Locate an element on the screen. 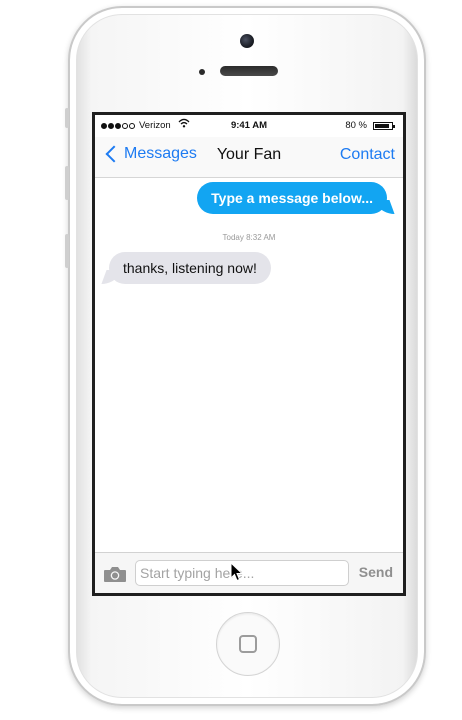  contact-button: Contact is located at coordinates (367, 155).